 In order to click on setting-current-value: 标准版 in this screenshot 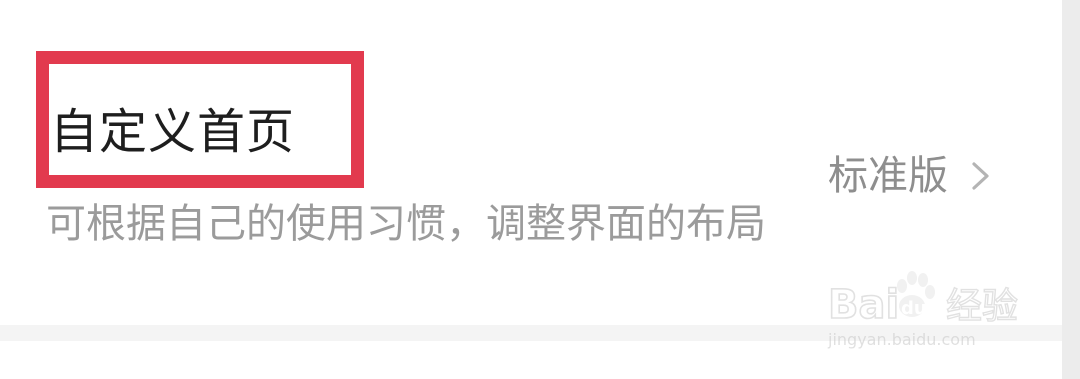, I will do `click(888, 176)`.